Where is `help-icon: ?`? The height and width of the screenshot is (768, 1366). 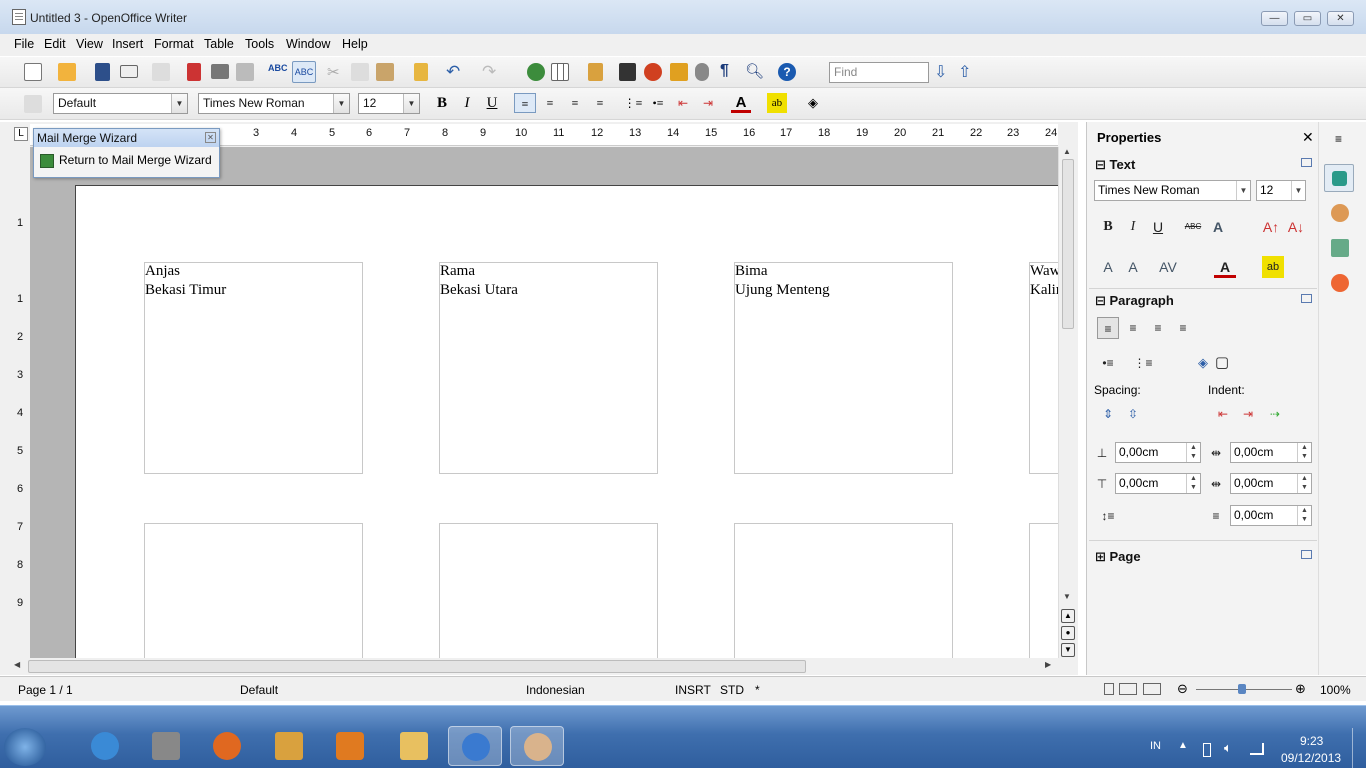 help-icon: ? is located at coordinates (787, 72).